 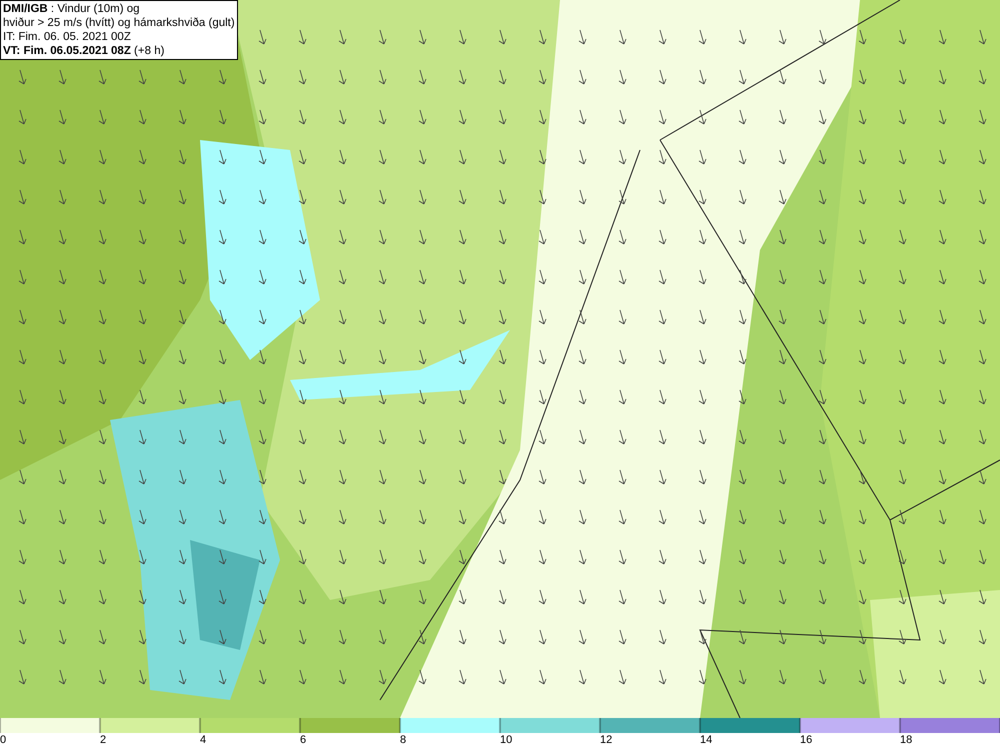 What do you see at coordinates (806, 740) in the screenshot?
I see `legend-tick-label: 16` at bounding box center [806, 740].